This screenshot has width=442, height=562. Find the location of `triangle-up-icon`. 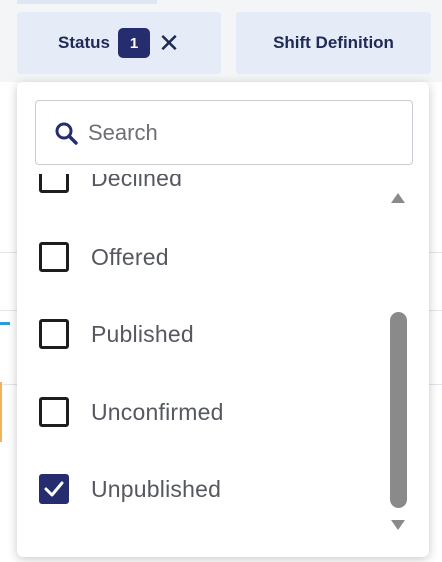

triangle-up-icon is located at coordinates (398, 198).